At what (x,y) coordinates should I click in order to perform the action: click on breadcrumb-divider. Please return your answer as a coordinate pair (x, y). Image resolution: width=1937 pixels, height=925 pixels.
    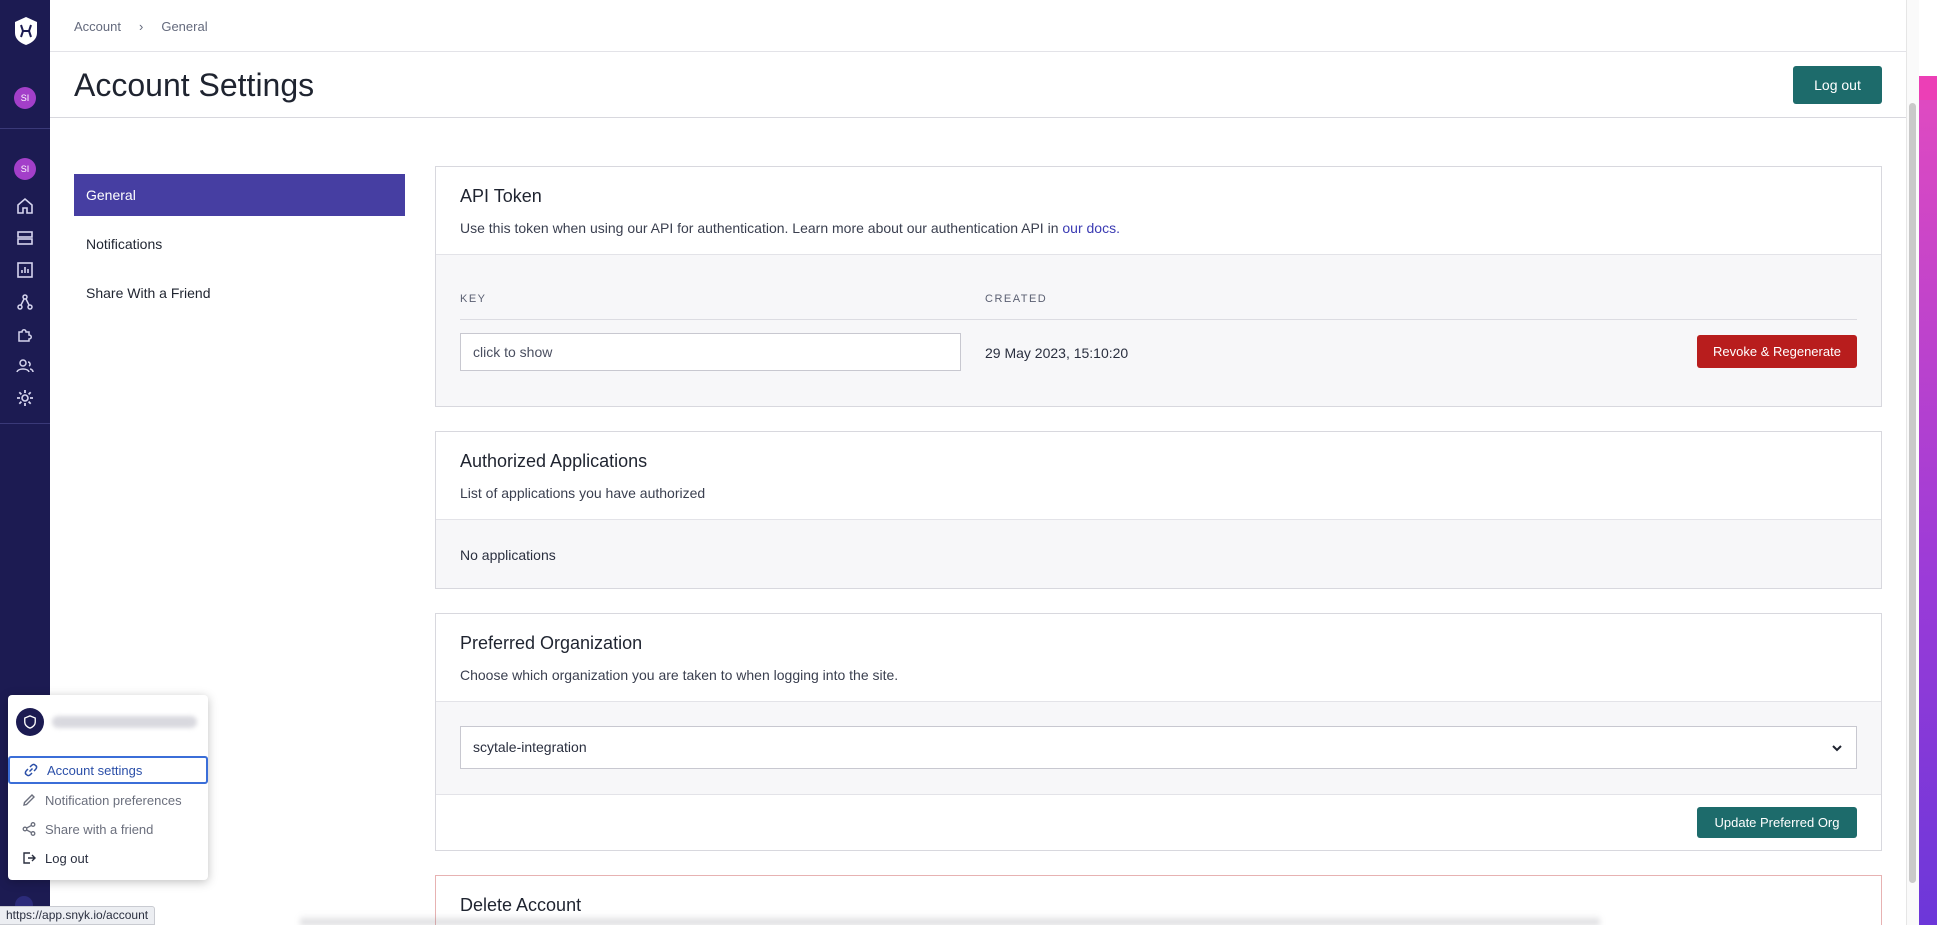
    Looking at the image, I should click on (978, 51).